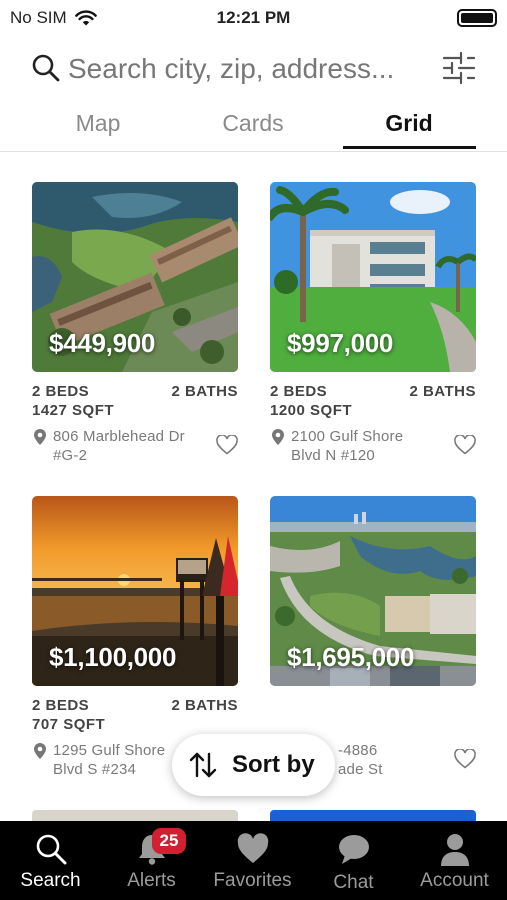  I want to click on listing-photo: $449,900, so click(135, 277).